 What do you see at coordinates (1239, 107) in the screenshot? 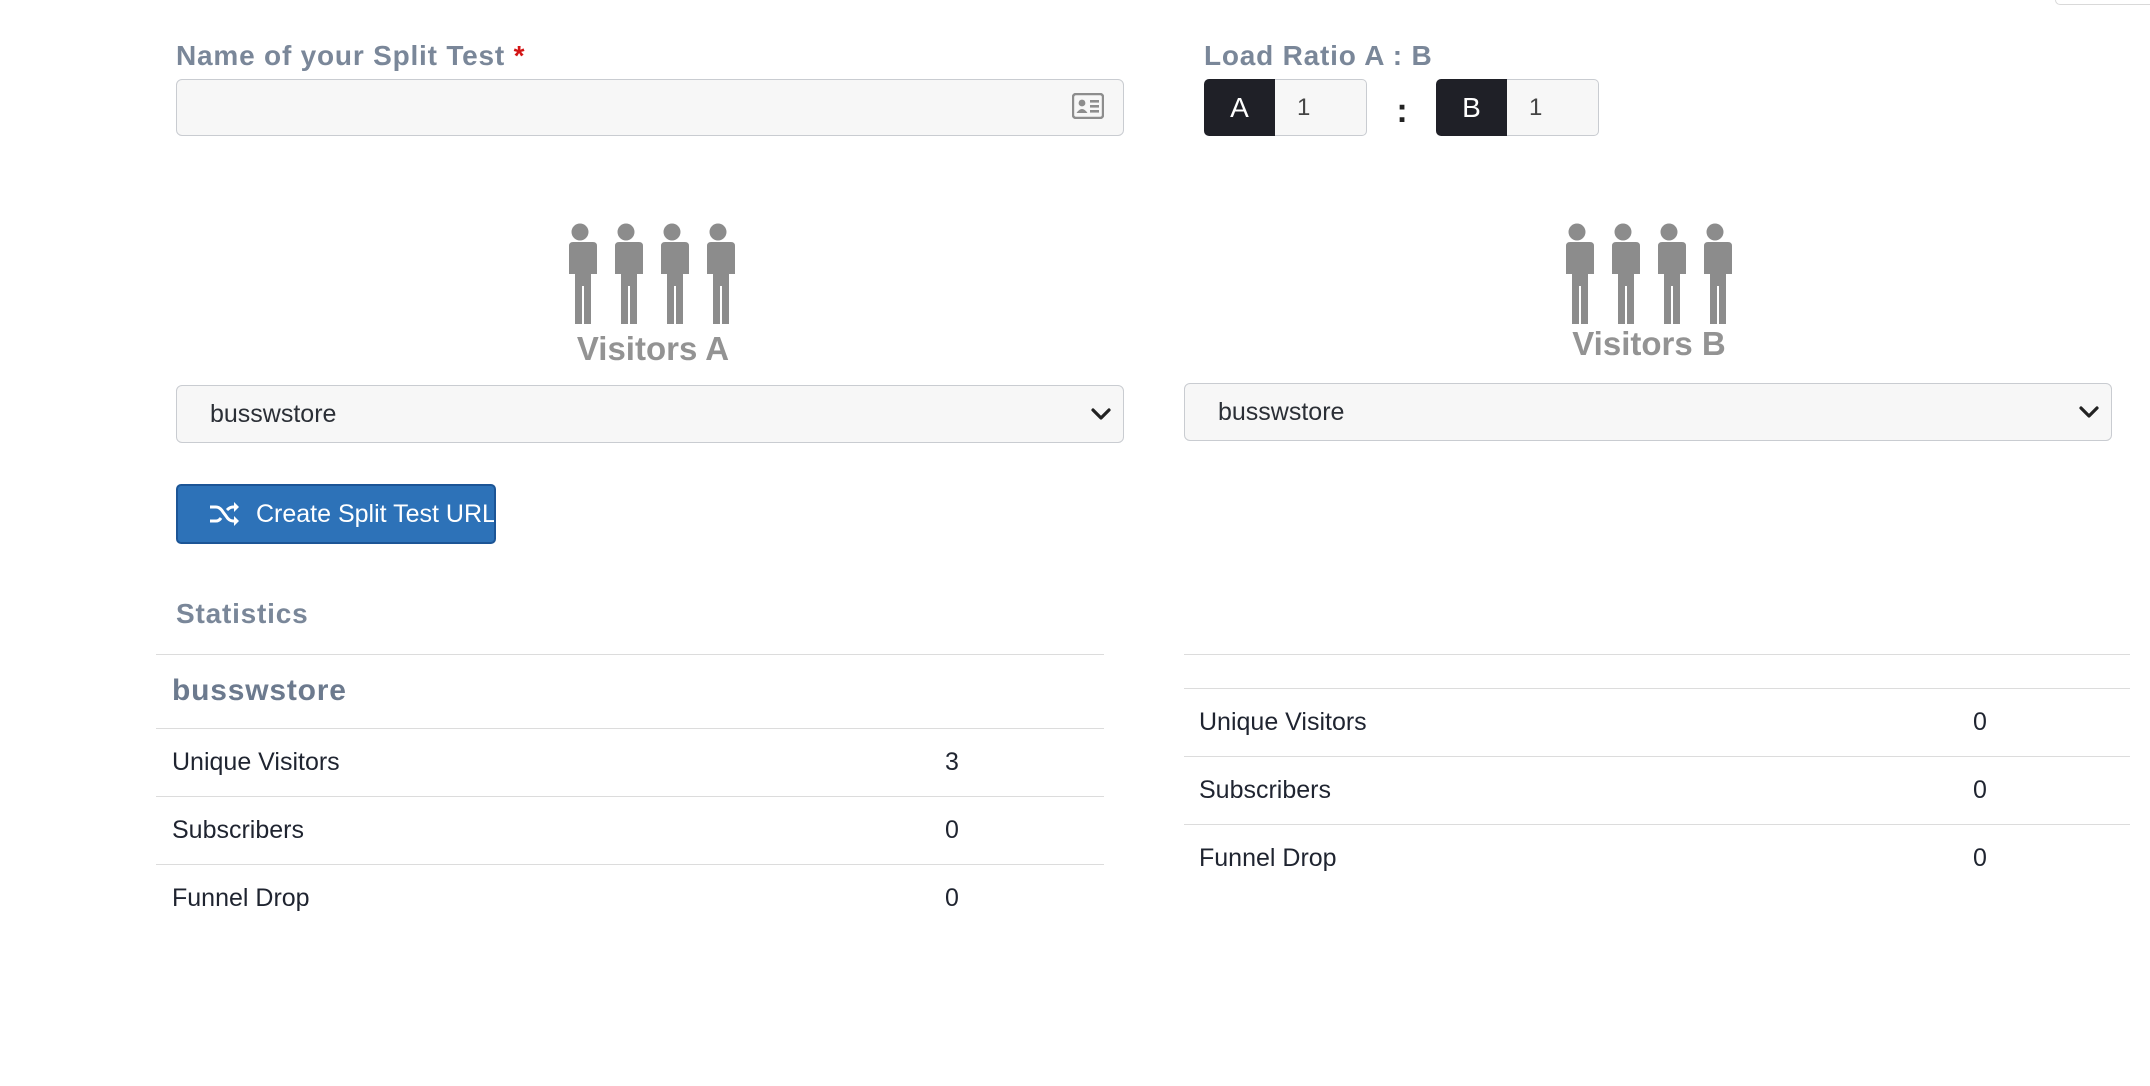
I see `ratio-a-badge: A` at bounding box center [1239, 107].